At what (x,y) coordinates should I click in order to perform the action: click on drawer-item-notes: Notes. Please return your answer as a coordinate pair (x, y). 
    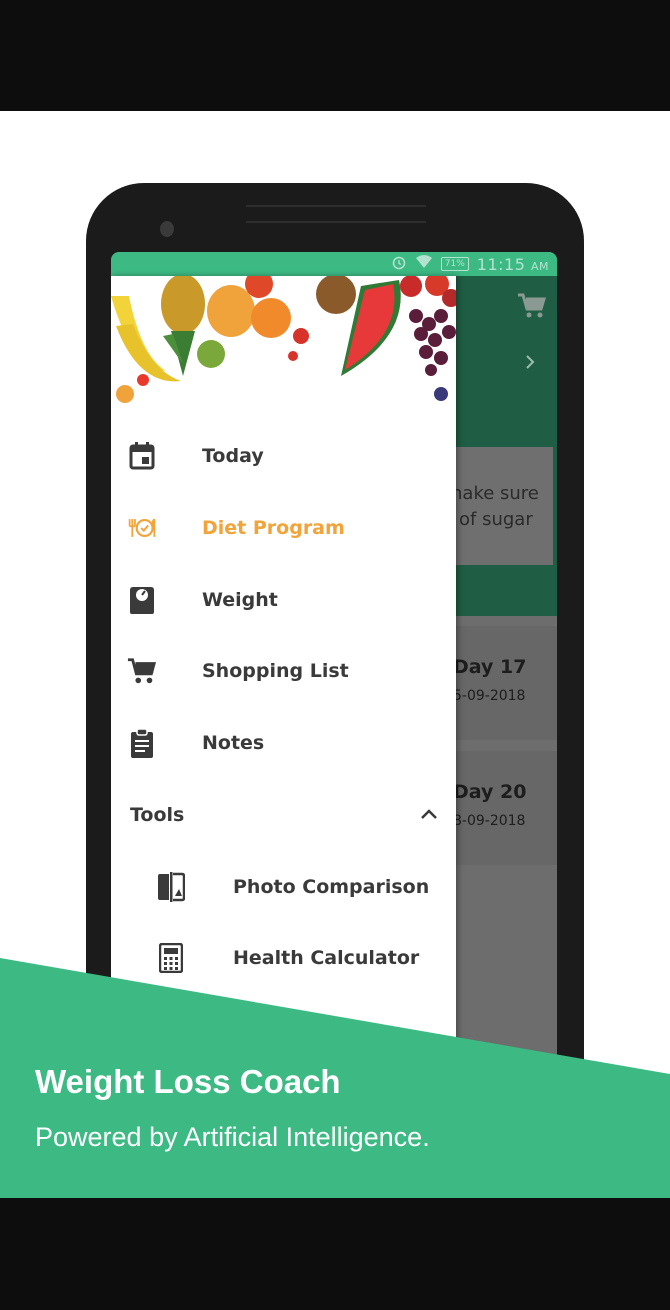
    Looking at the image, I should click on (283, 743).